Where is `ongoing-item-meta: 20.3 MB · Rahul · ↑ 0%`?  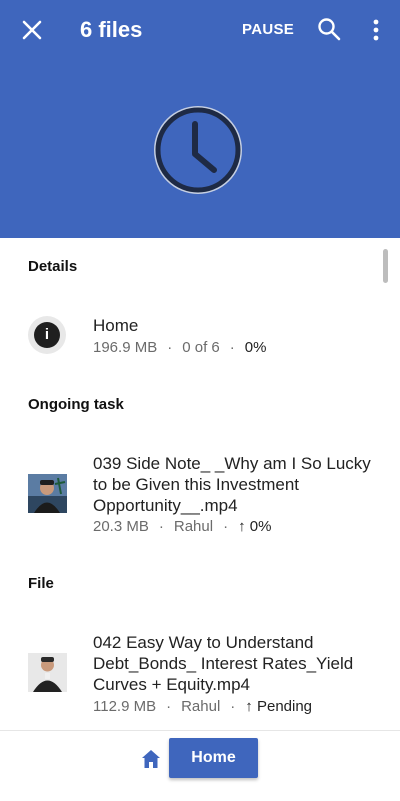 ongoing-item-meta: 20.3 MB · Rahul · ↑ 0% is located at coordinates (182, 527).